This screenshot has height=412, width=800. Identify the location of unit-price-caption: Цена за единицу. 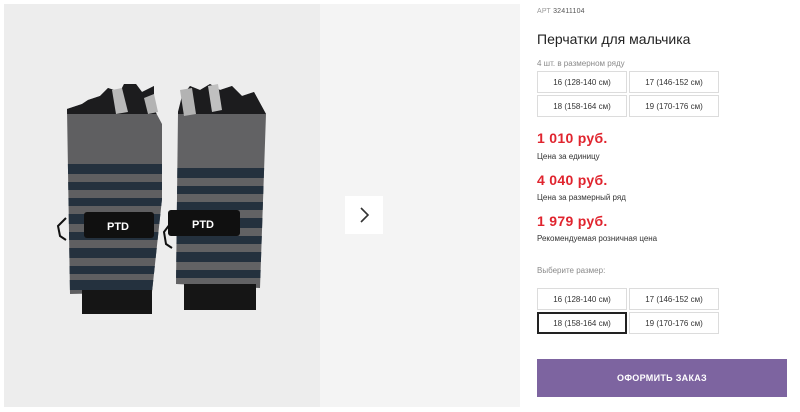
(568, 156).